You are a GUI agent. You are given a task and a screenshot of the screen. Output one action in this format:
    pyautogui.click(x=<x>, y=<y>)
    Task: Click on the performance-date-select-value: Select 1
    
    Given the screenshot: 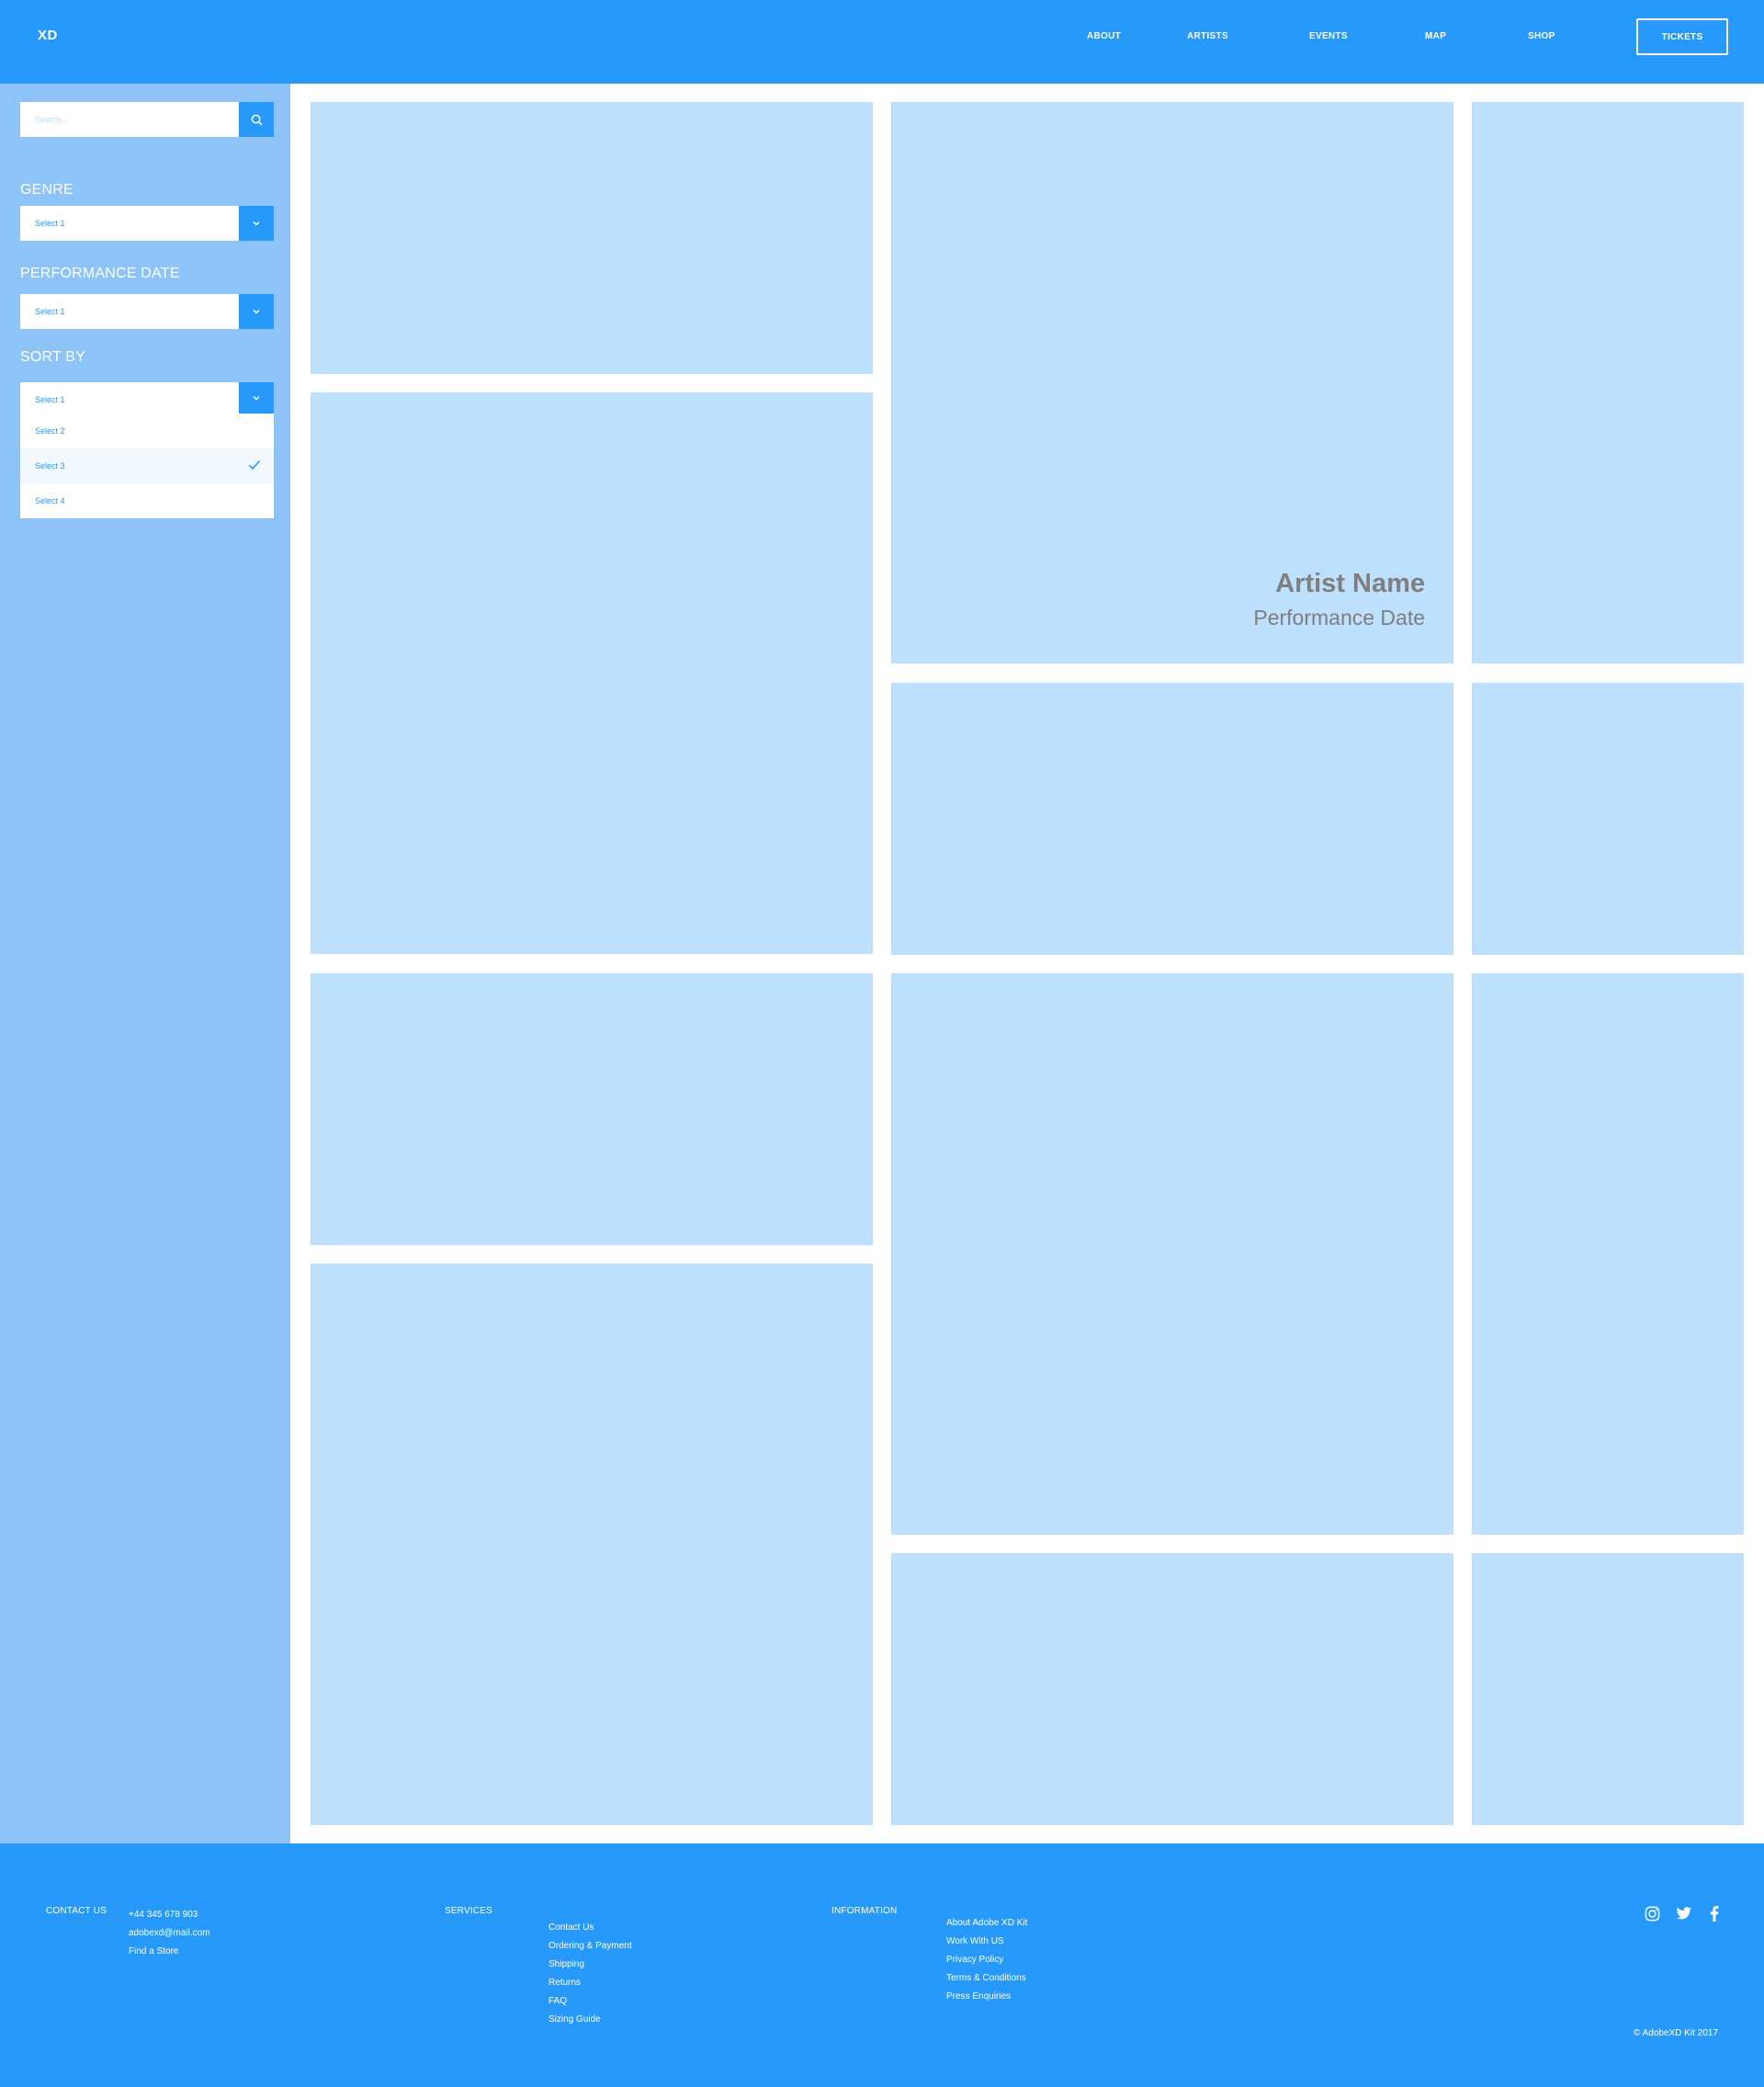 What is the action you would take?
    pyautogui.click(x=50, y=311)
    